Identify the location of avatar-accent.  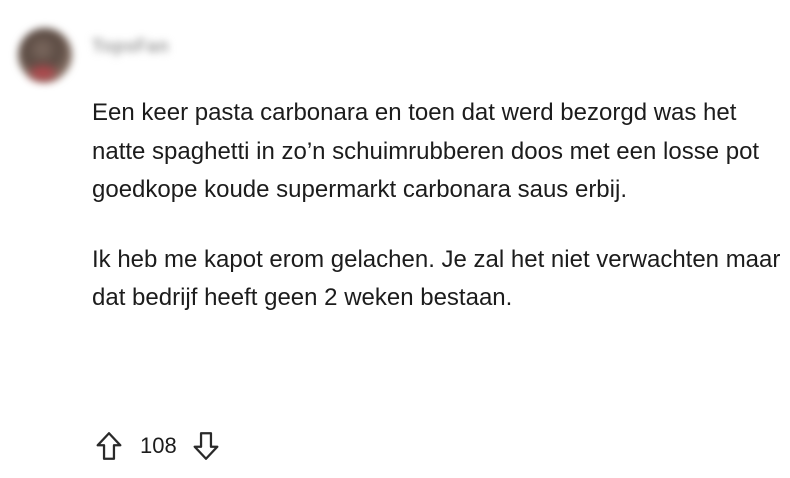
(43, 73).